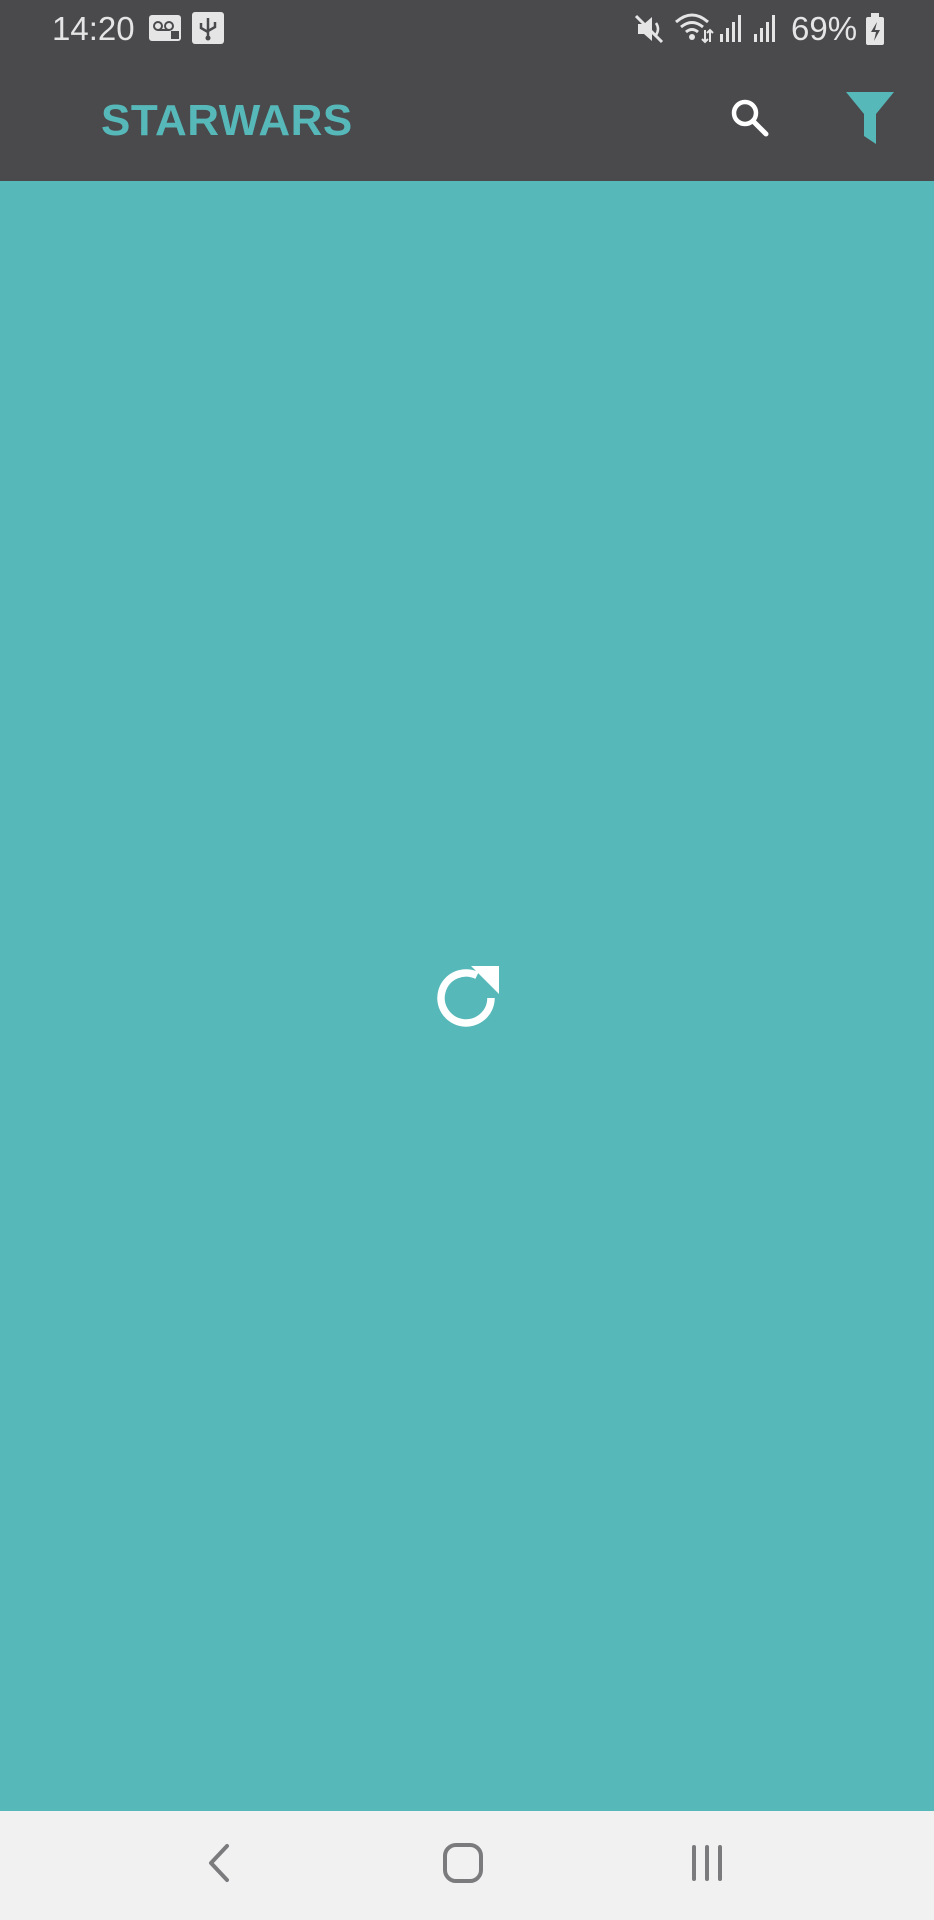 Image resolution: width=934 pixels, height=1920 pixels. What do you see at coordinates (694, 30) in the screenshot?
I see `wifi-icon` at bounding box center [694, 30].